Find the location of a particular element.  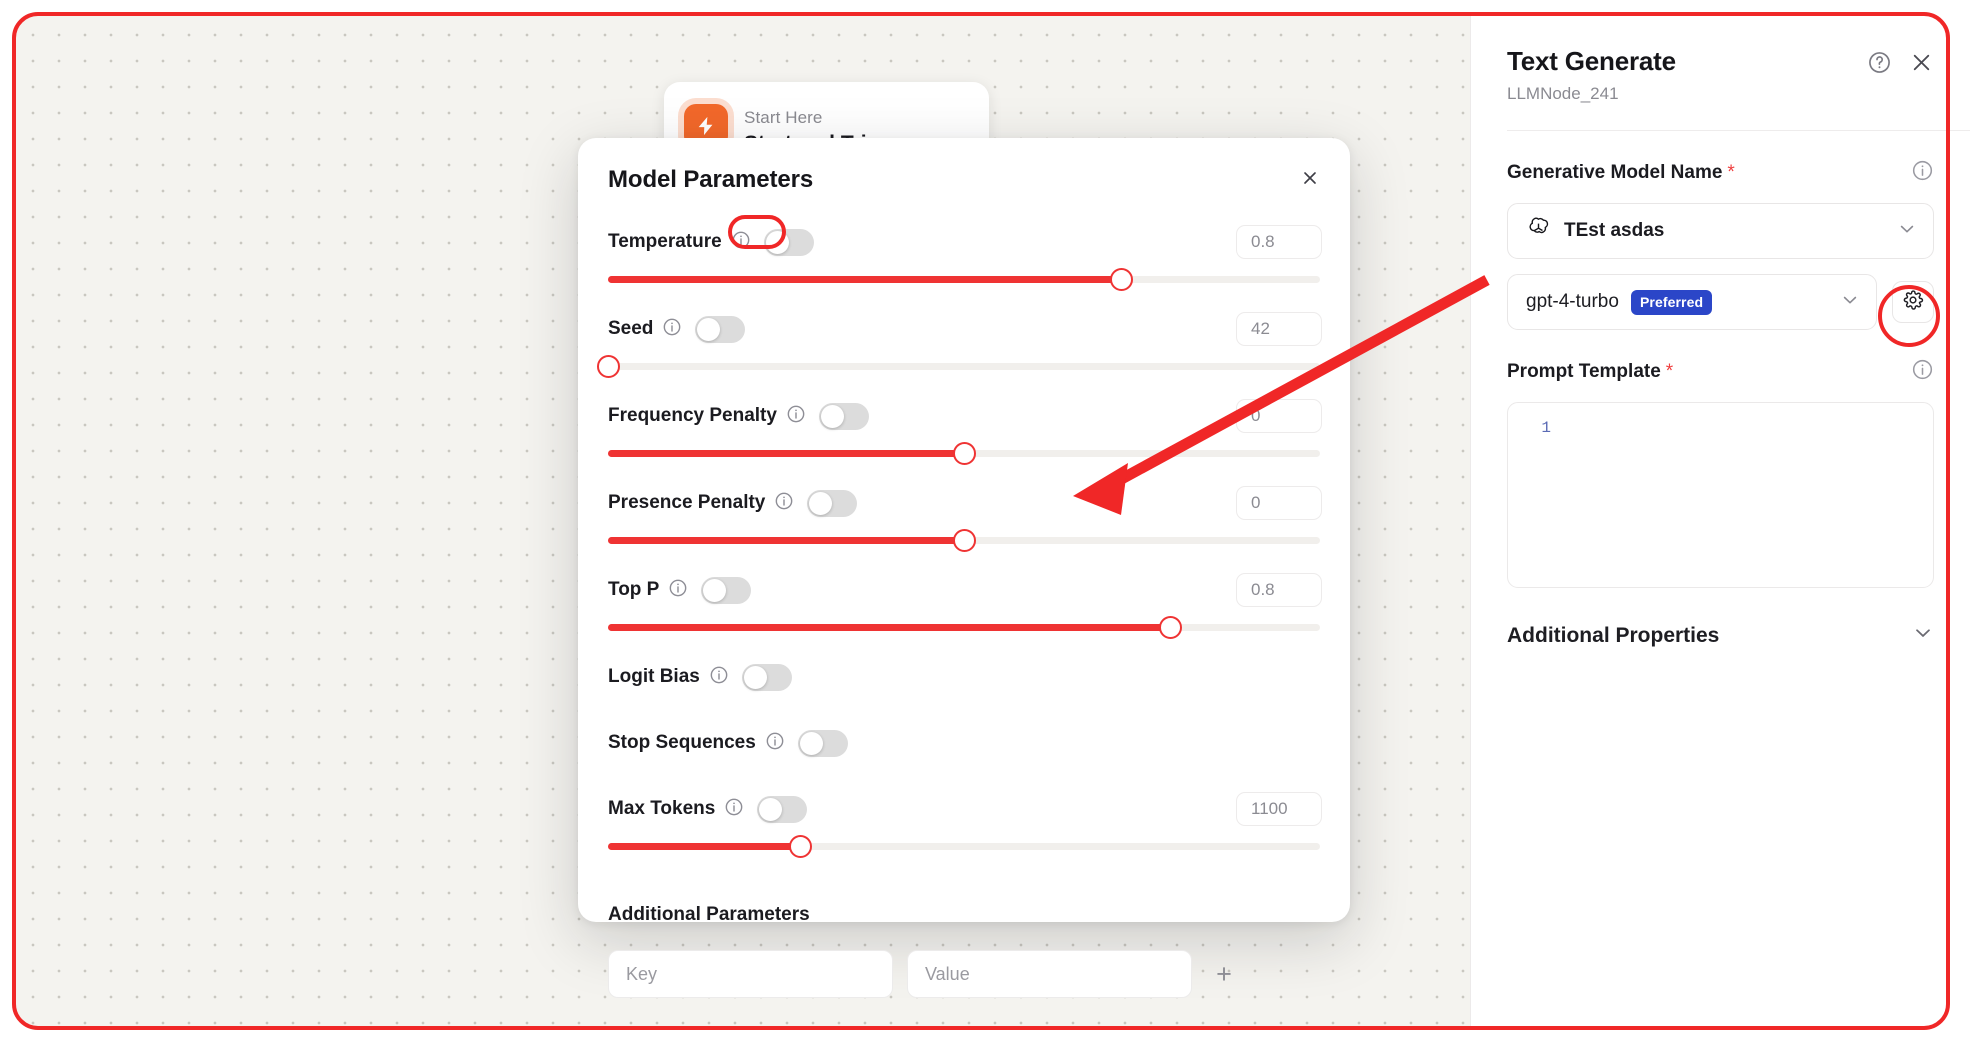

parameter-value-input: 42 is located at coordinates (1279, 329).